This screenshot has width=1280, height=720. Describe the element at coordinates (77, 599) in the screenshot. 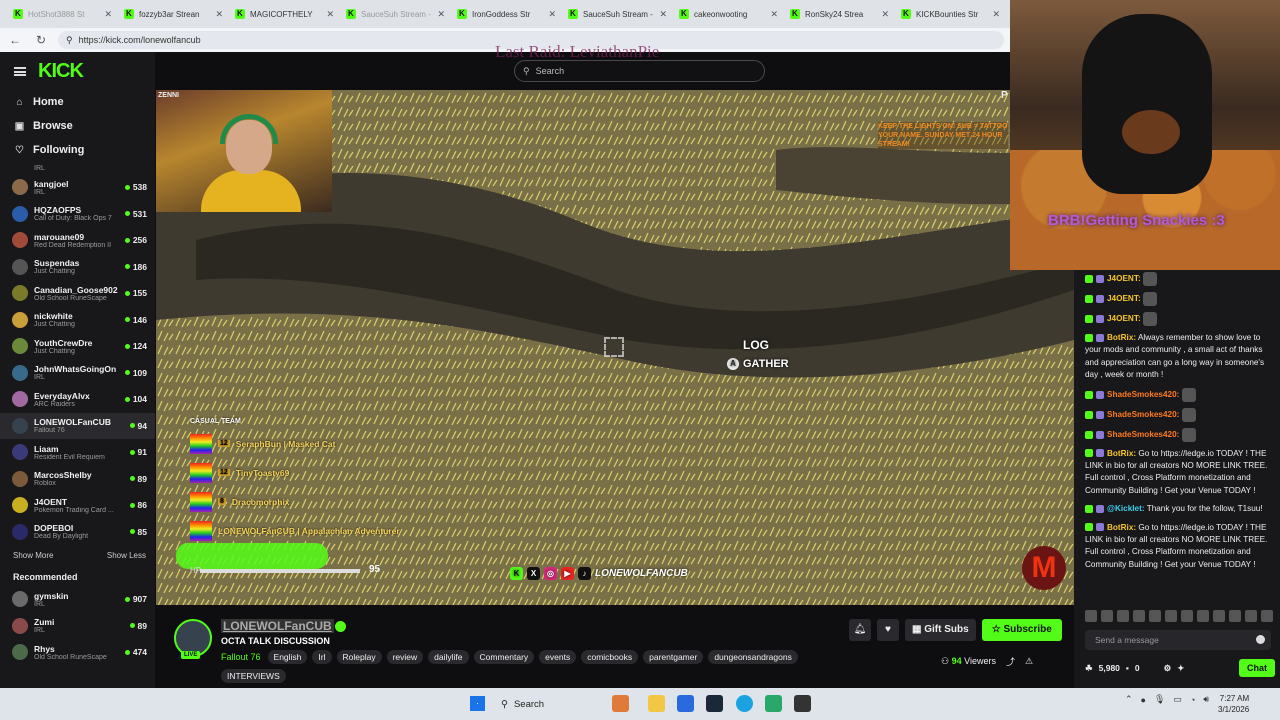

I see `sidebar-channel: gymskin IRL 907` at that location.